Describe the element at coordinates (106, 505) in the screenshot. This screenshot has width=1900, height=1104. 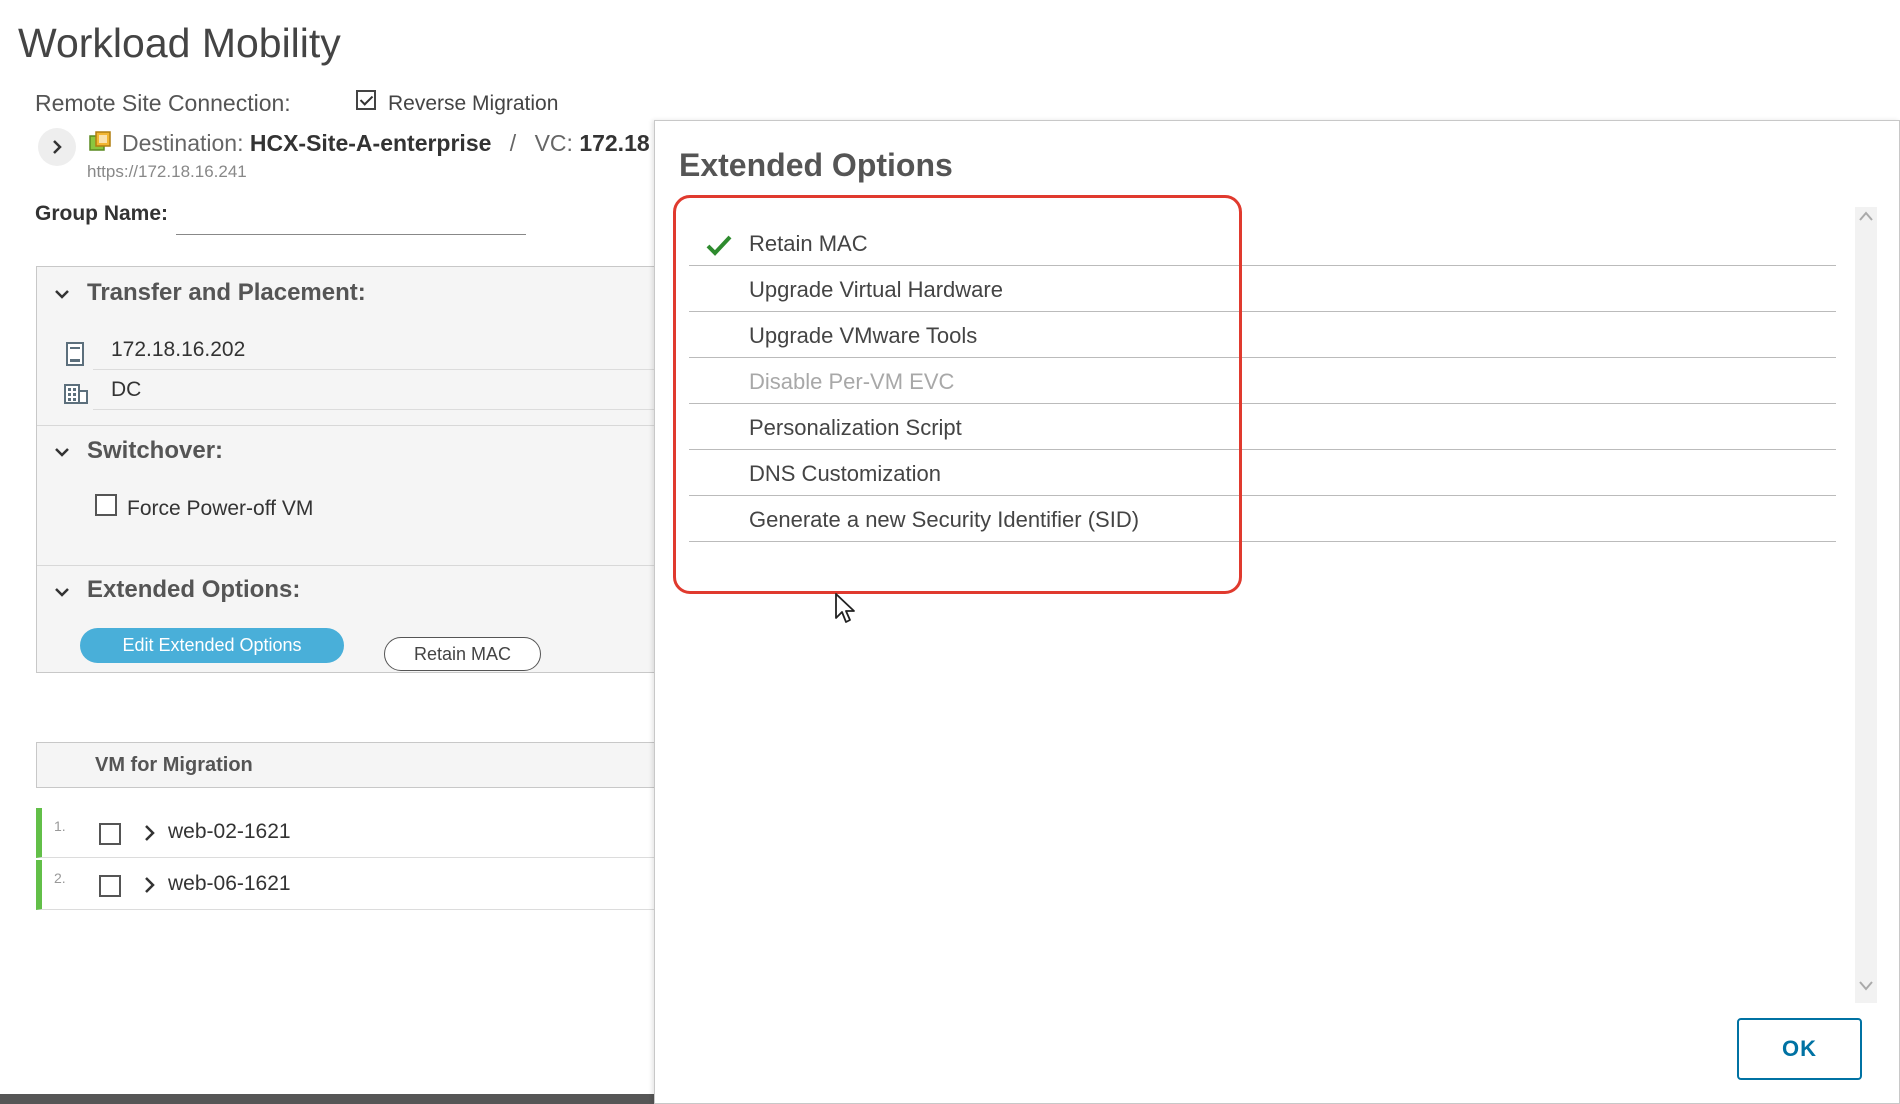
I see `force-poweroff-checkbox` at that location.